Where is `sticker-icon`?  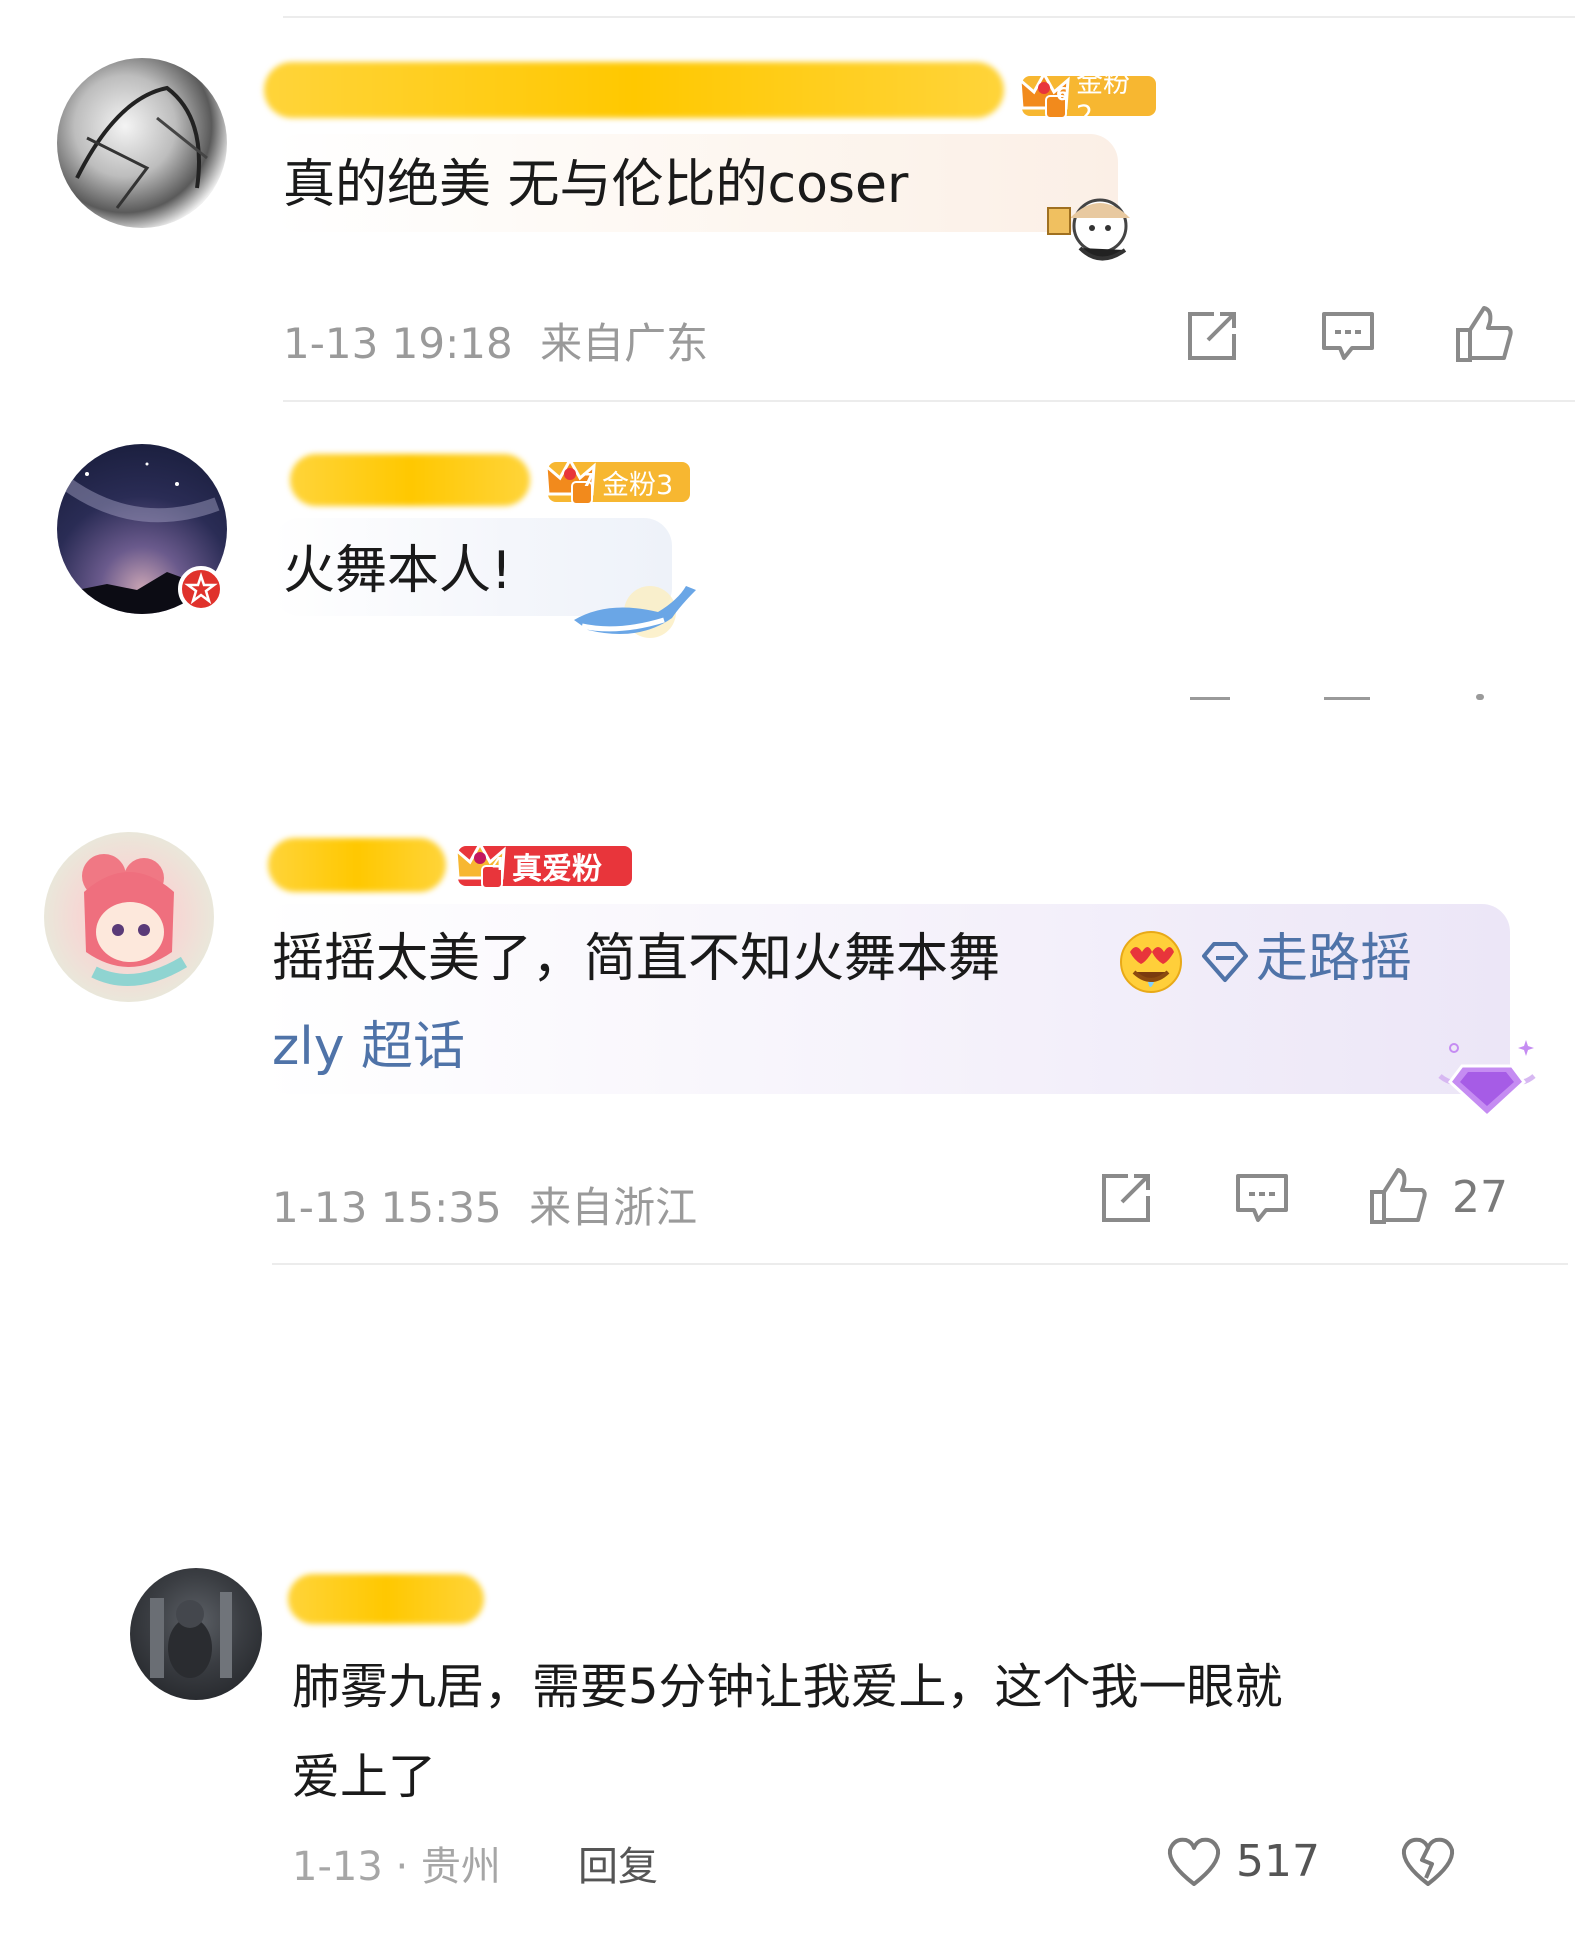 sticker-icon is located at coordinates (1088, 229).